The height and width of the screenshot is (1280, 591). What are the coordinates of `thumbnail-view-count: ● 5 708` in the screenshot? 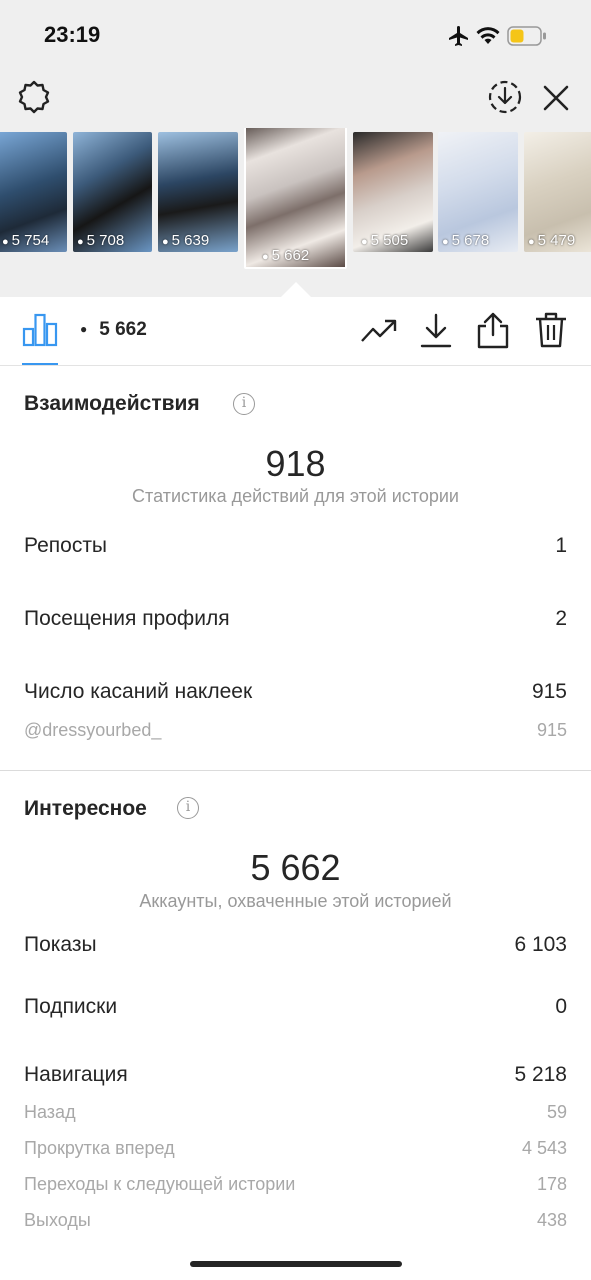 It's located at (101, 240).